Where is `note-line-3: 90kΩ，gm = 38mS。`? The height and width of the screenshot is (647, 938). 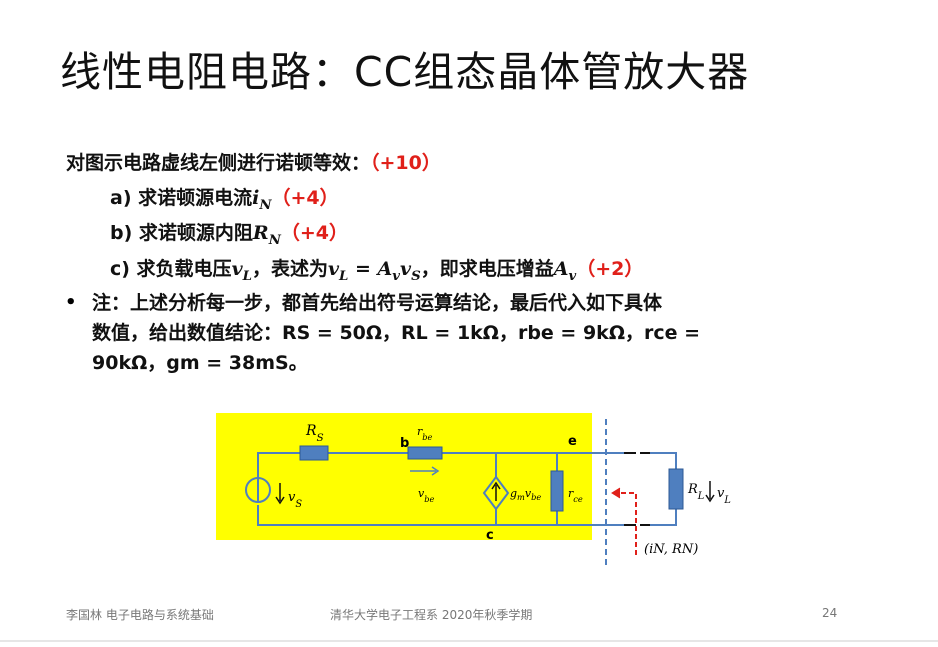 note-line-3: 90kΩ，gm = 38mS。 is located at coordinates (200, 363).